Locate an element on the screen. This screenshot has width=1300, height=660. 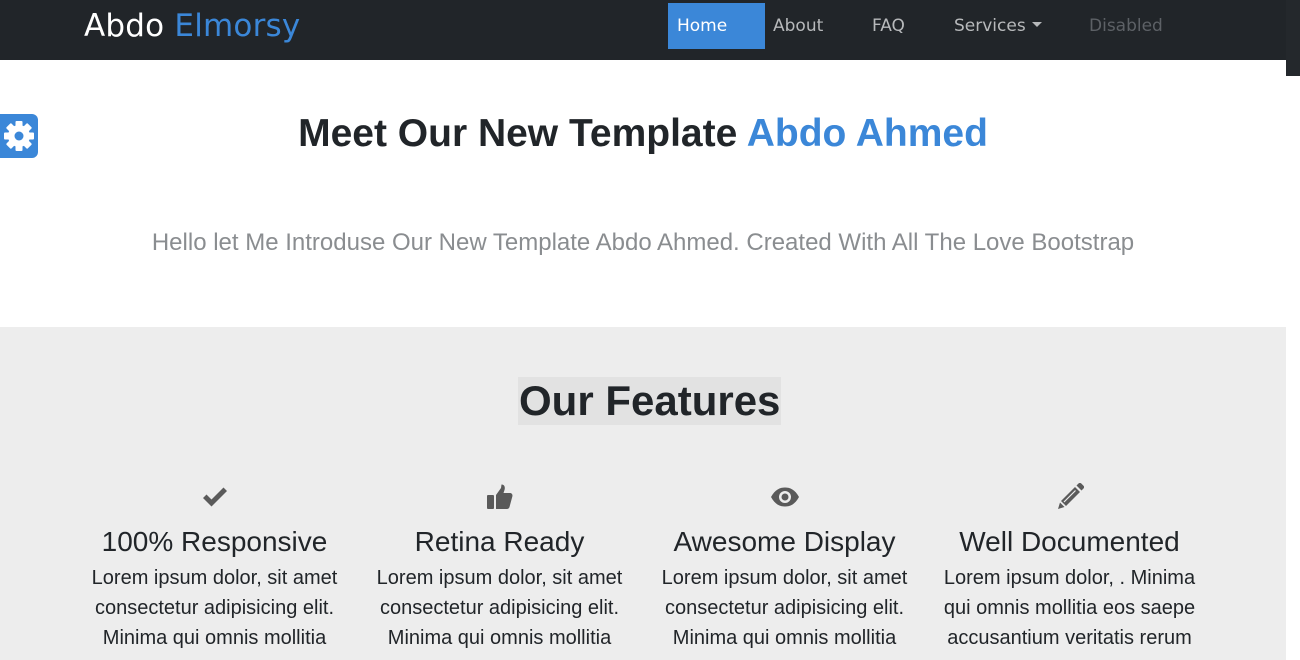
nav-home: Home is located at coordinates (716, 26).